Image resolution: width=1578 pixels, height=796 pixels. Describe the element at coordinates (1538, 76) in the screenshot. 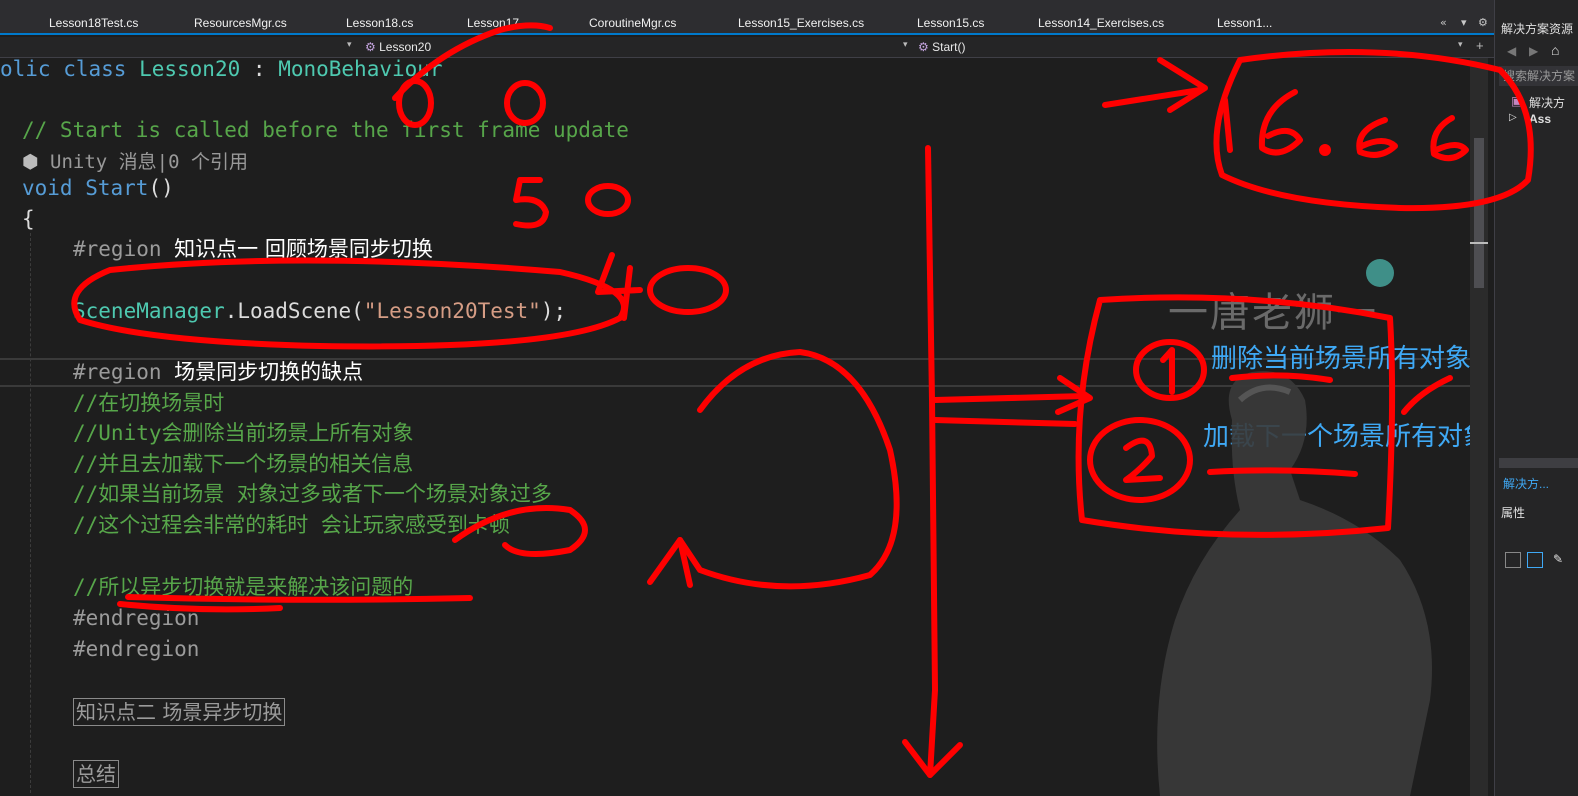

I see `solution-search-input: 搜索解决方案` at that location.